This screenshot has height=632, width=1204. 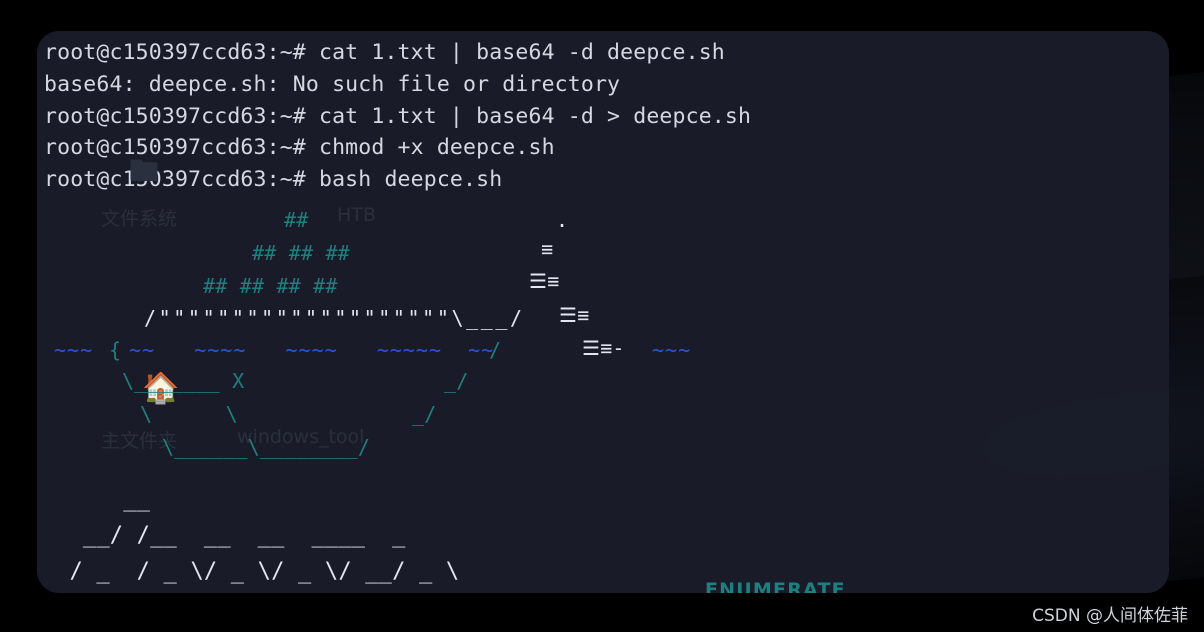 I want to click on banner-hull-row-1: \_______ X, so click(x=183, y=380).